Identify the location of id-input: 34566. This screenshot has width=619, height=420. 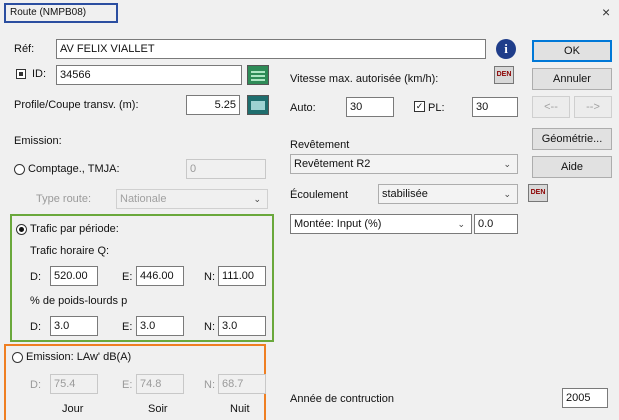
(149, 75).